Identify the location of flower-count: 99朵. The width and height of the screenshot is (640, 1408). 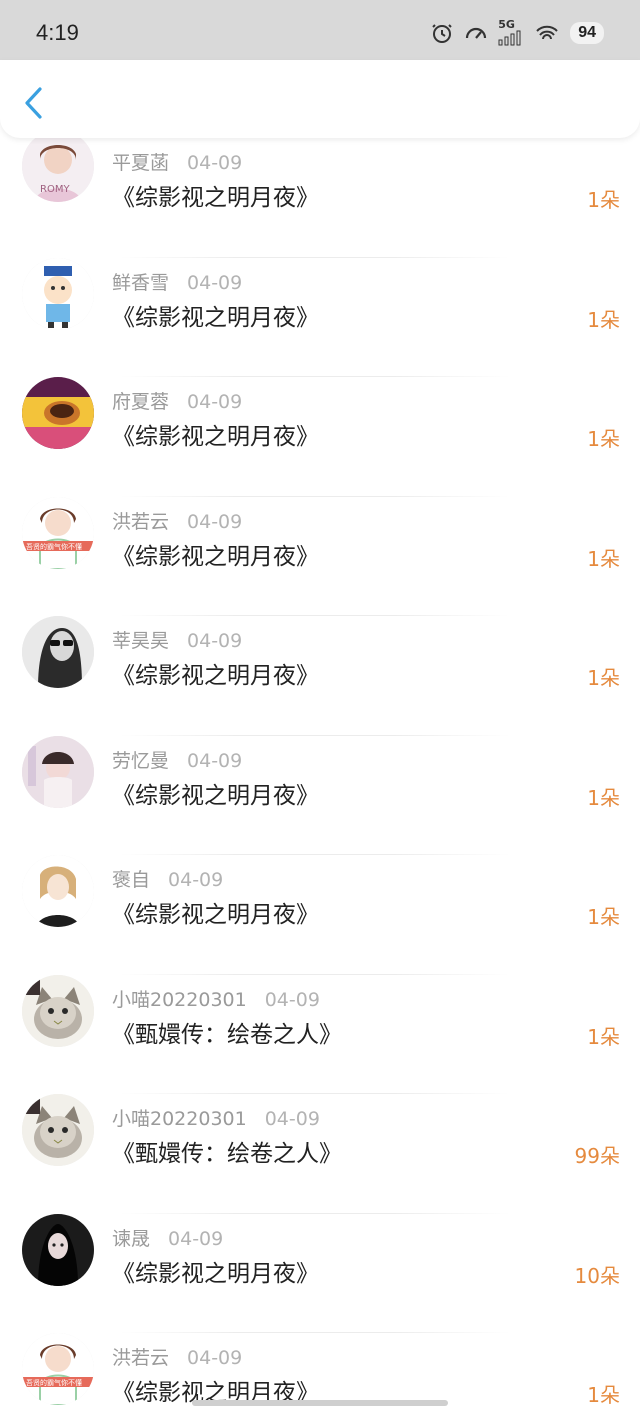
(597, 1156).